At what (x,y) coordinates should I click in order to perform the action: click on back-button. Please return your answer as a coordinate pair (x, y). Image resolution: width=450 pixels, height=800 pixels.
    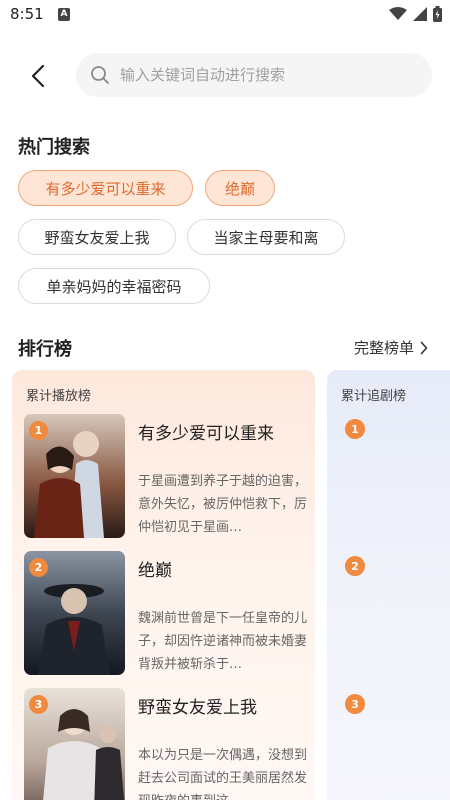
    Looking at the image, I should click on (38, 76).